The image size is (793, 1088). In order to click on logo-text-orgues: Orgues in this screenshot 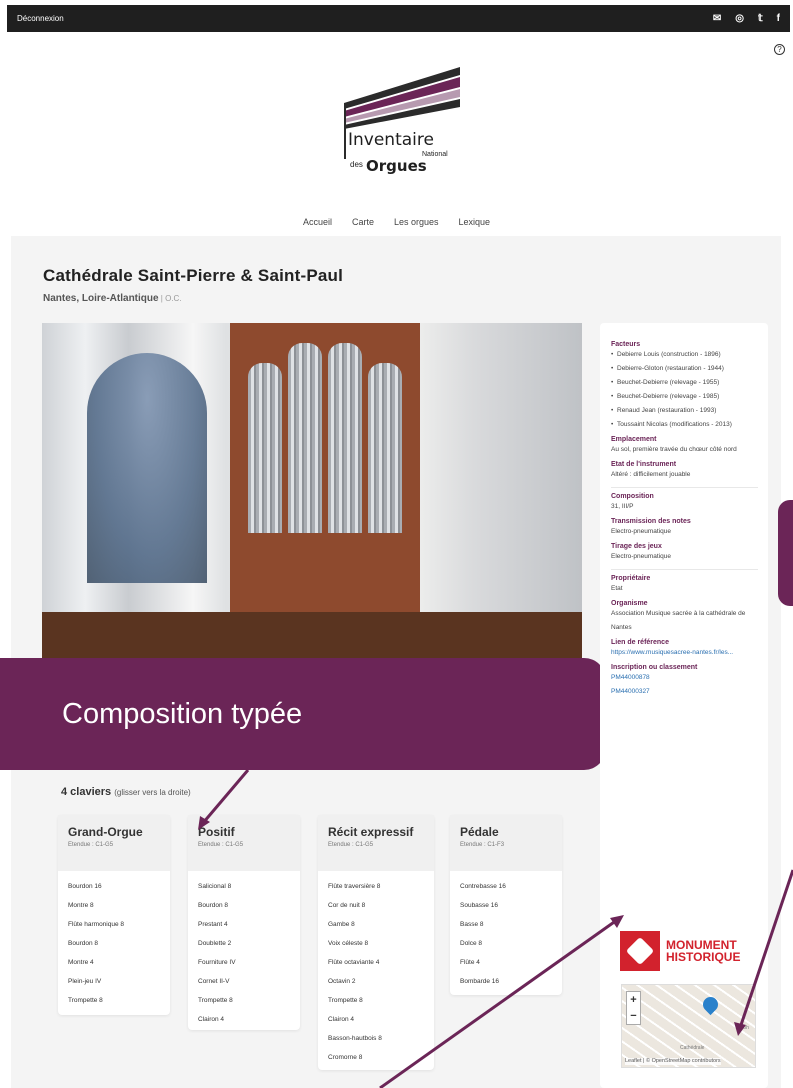, I will do `click(396, 166)`.